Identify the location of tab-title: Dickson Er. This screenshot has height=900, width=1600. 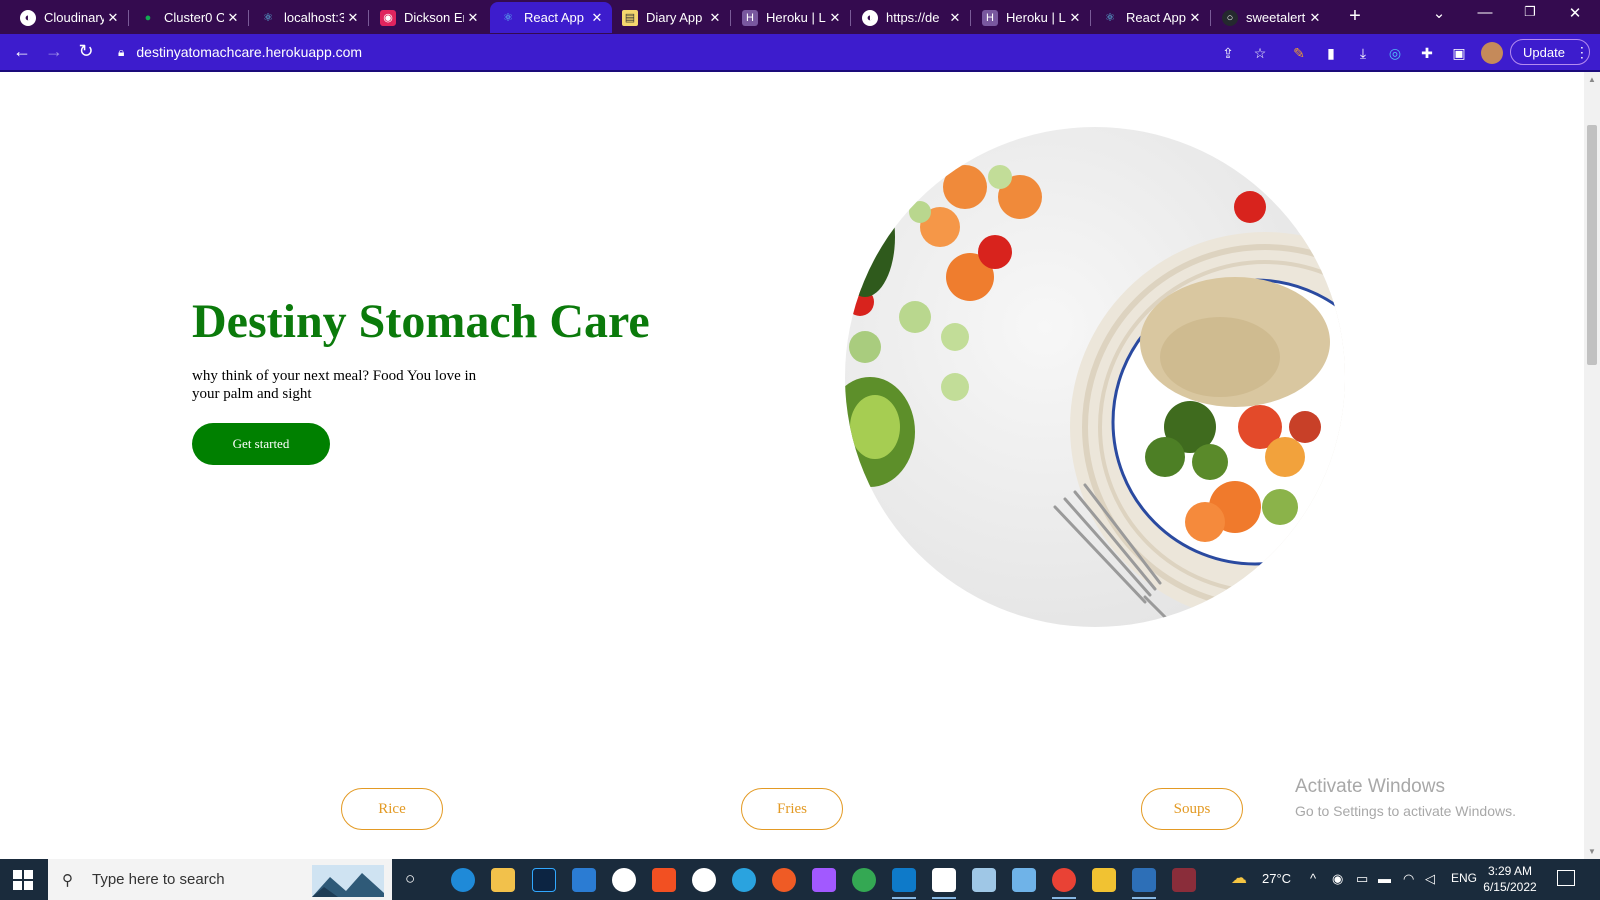
(434, 17).